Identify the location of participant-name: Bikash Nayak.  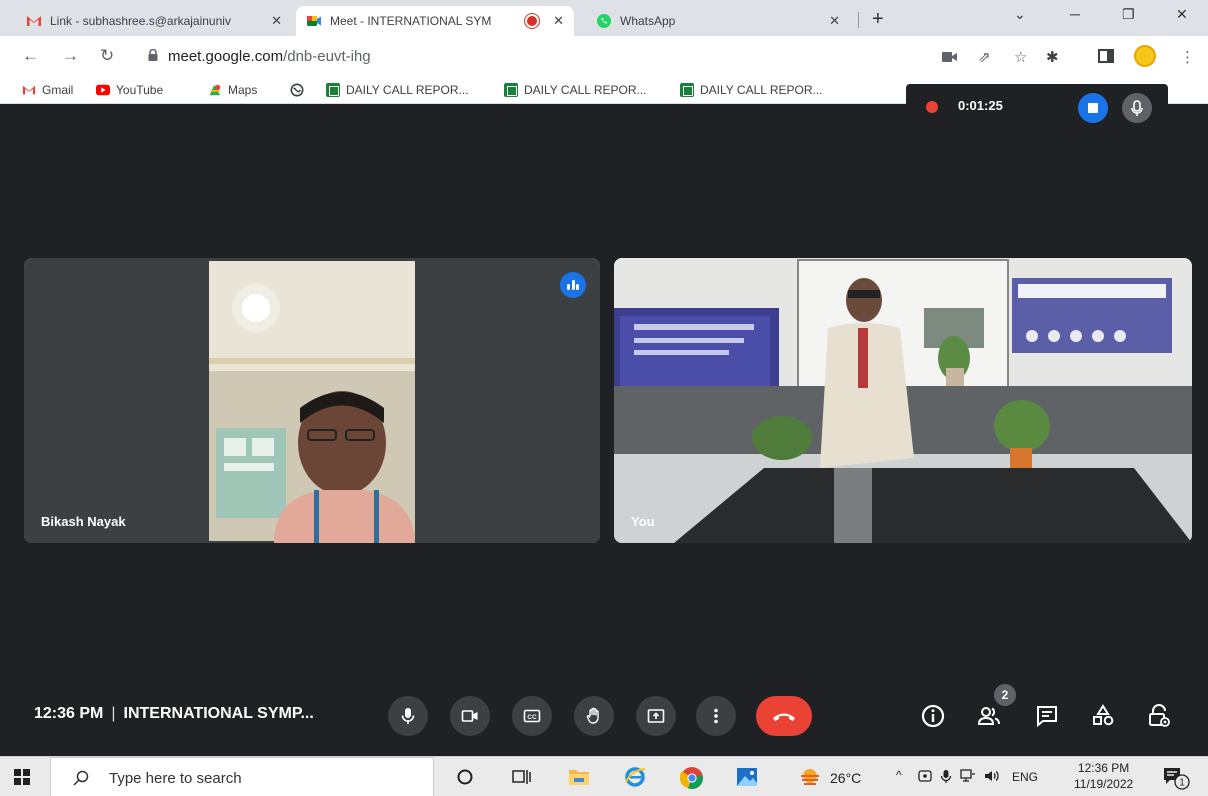
(83, 521).